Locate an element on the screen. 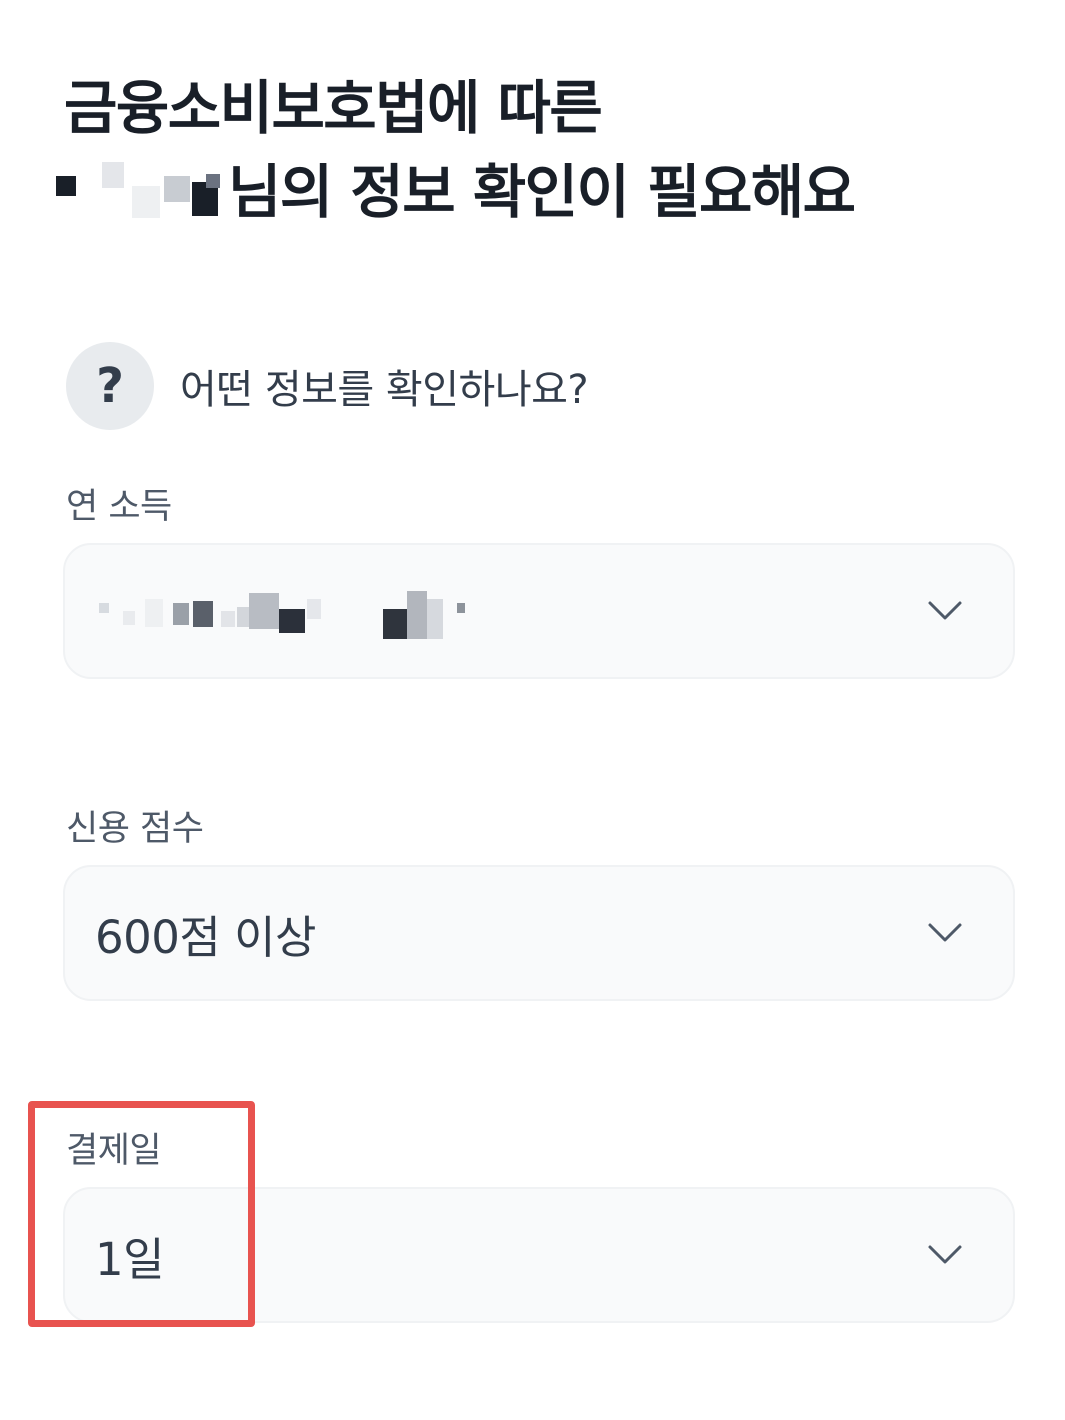 The width and height of the screenshot is (1065, 1420). question-icon: ? is located at coordinates (110, 386).